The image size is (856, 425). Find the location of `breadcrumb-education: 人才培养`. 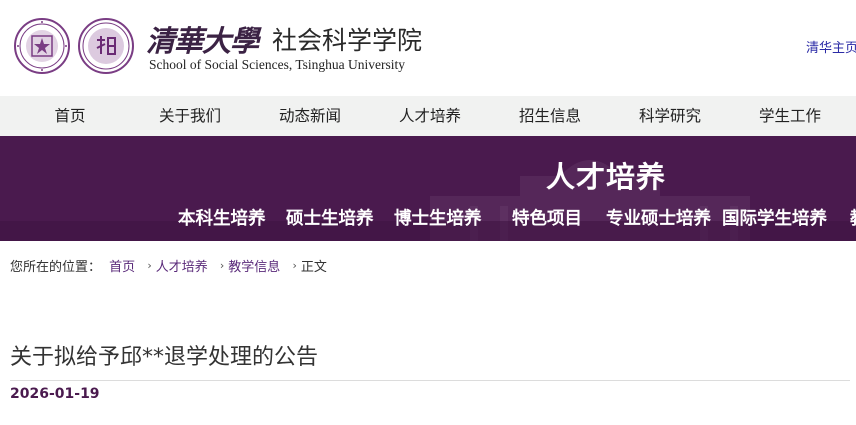

breadcrumb-education: 人才培养 is located at coordinates (182, 267).